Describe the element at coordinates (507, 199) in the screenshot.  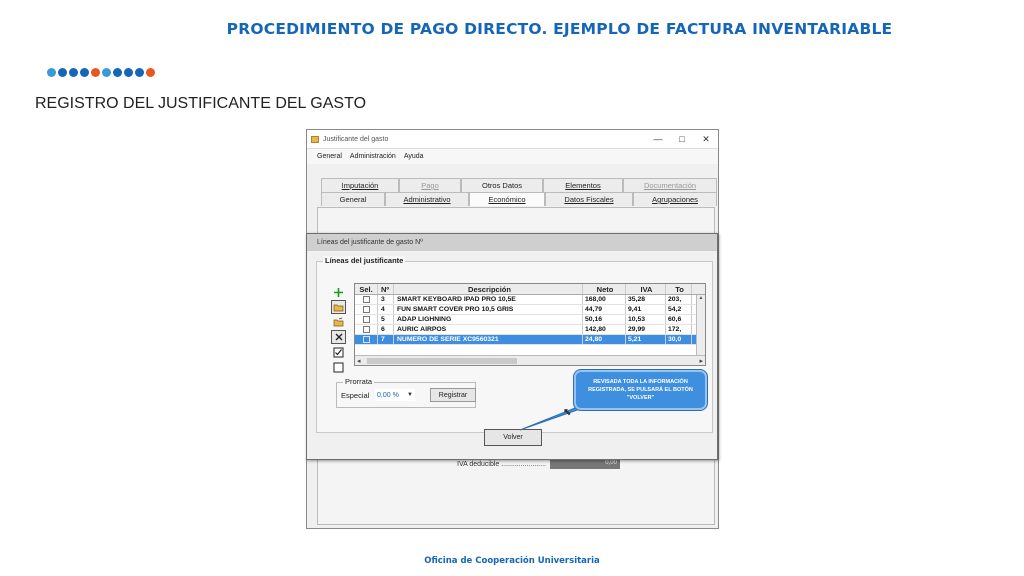
I see `tab-economico: Económico` at that location.